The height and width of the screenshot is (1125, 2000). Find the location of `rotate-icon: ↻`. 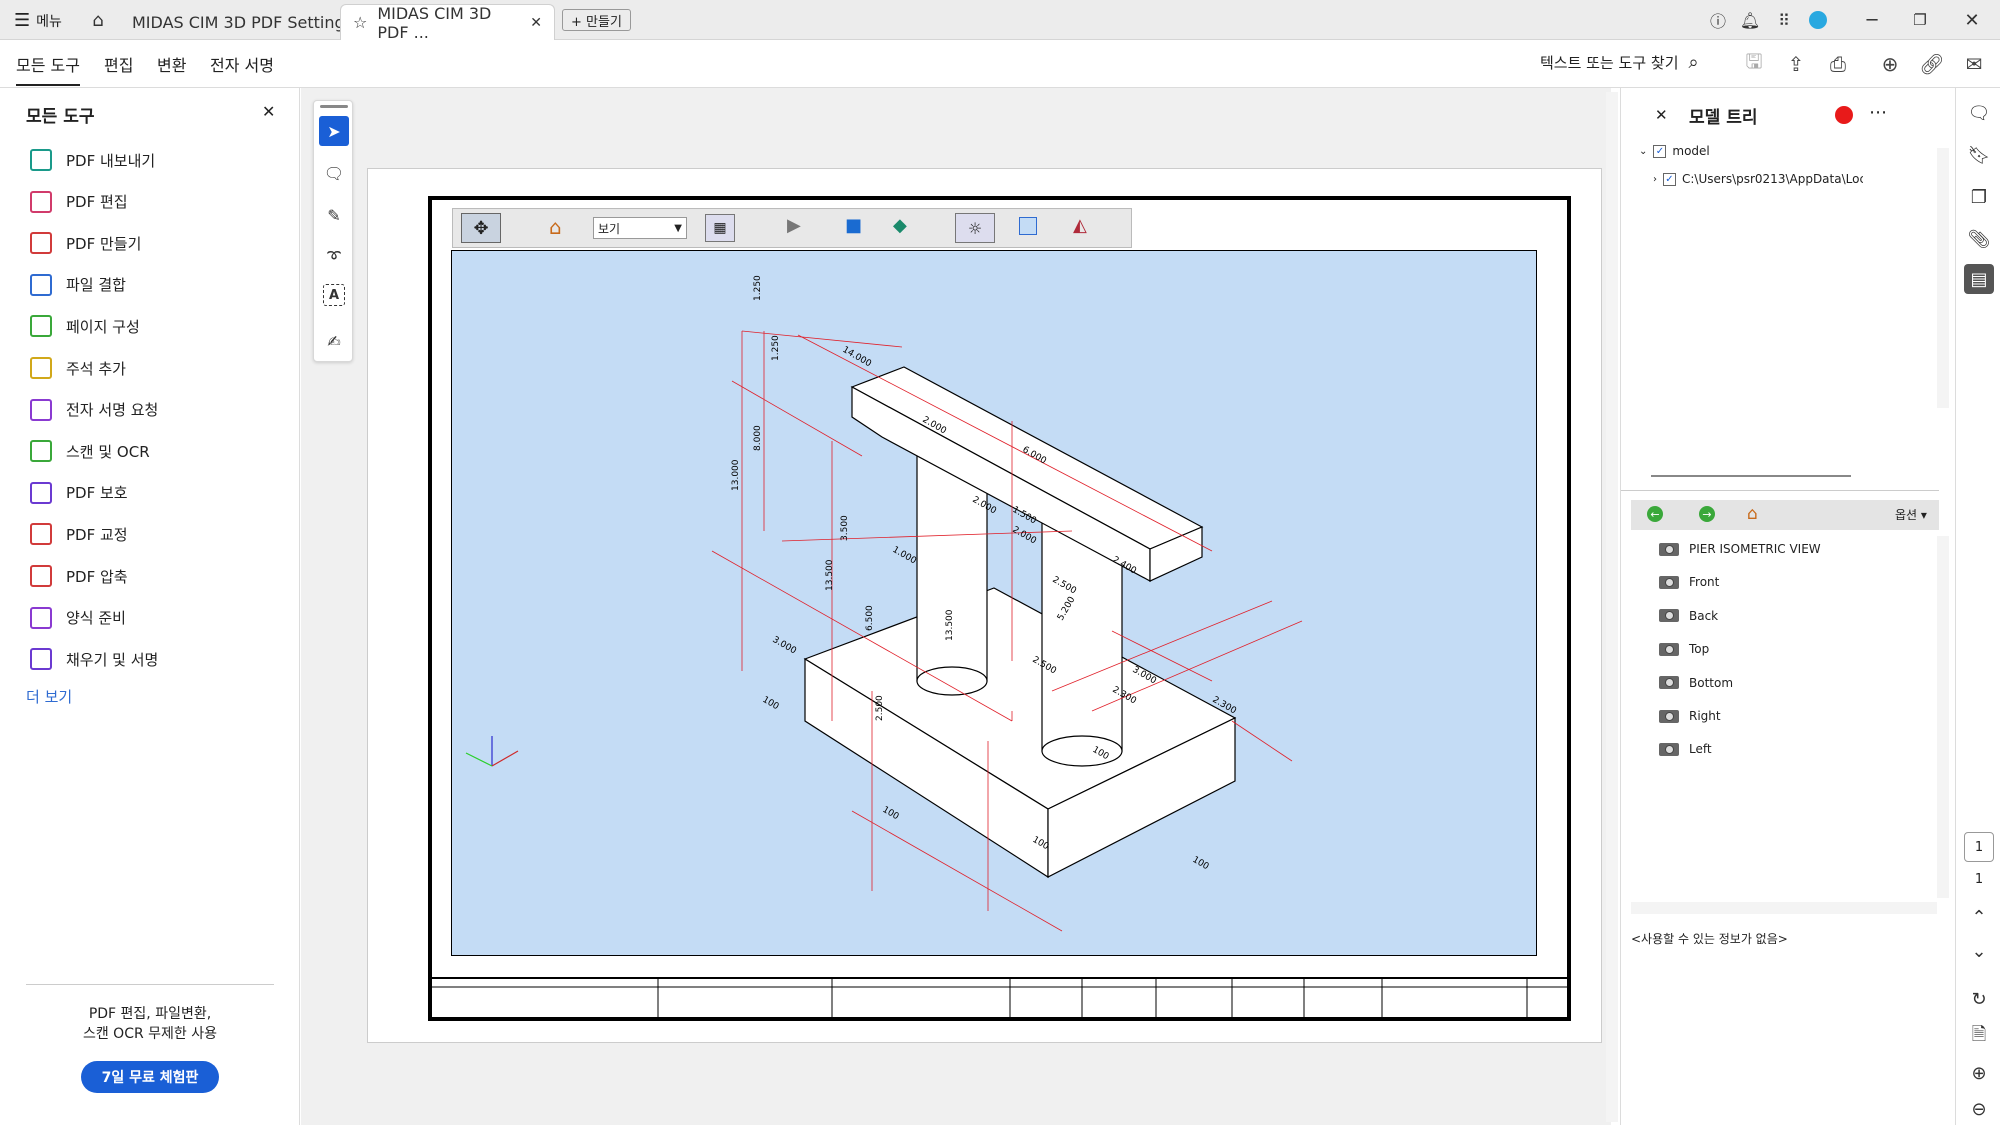

rotate-icon: ↻ is located at coordinates (1979, 999).